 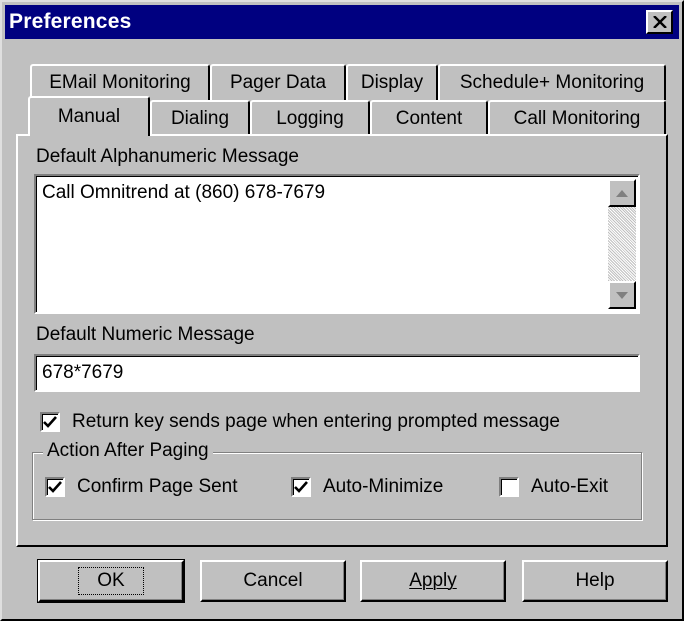 I want to click on help-button: Help, so click(x=595, y=581).